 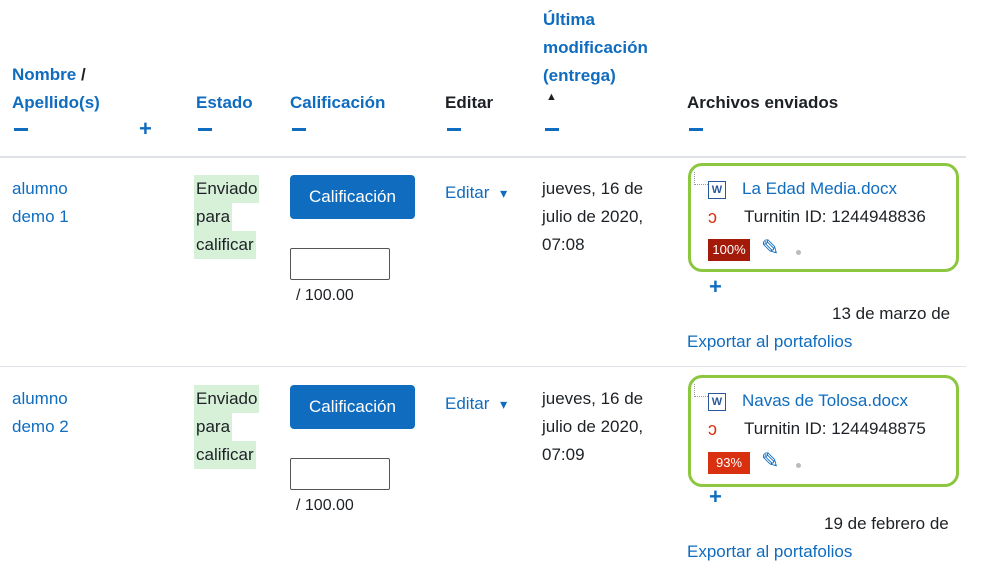 What do you see at coordinates (21, 129) in the screenshot?
I see `collapse-nombre-icon` at bounding box center [21, 129].